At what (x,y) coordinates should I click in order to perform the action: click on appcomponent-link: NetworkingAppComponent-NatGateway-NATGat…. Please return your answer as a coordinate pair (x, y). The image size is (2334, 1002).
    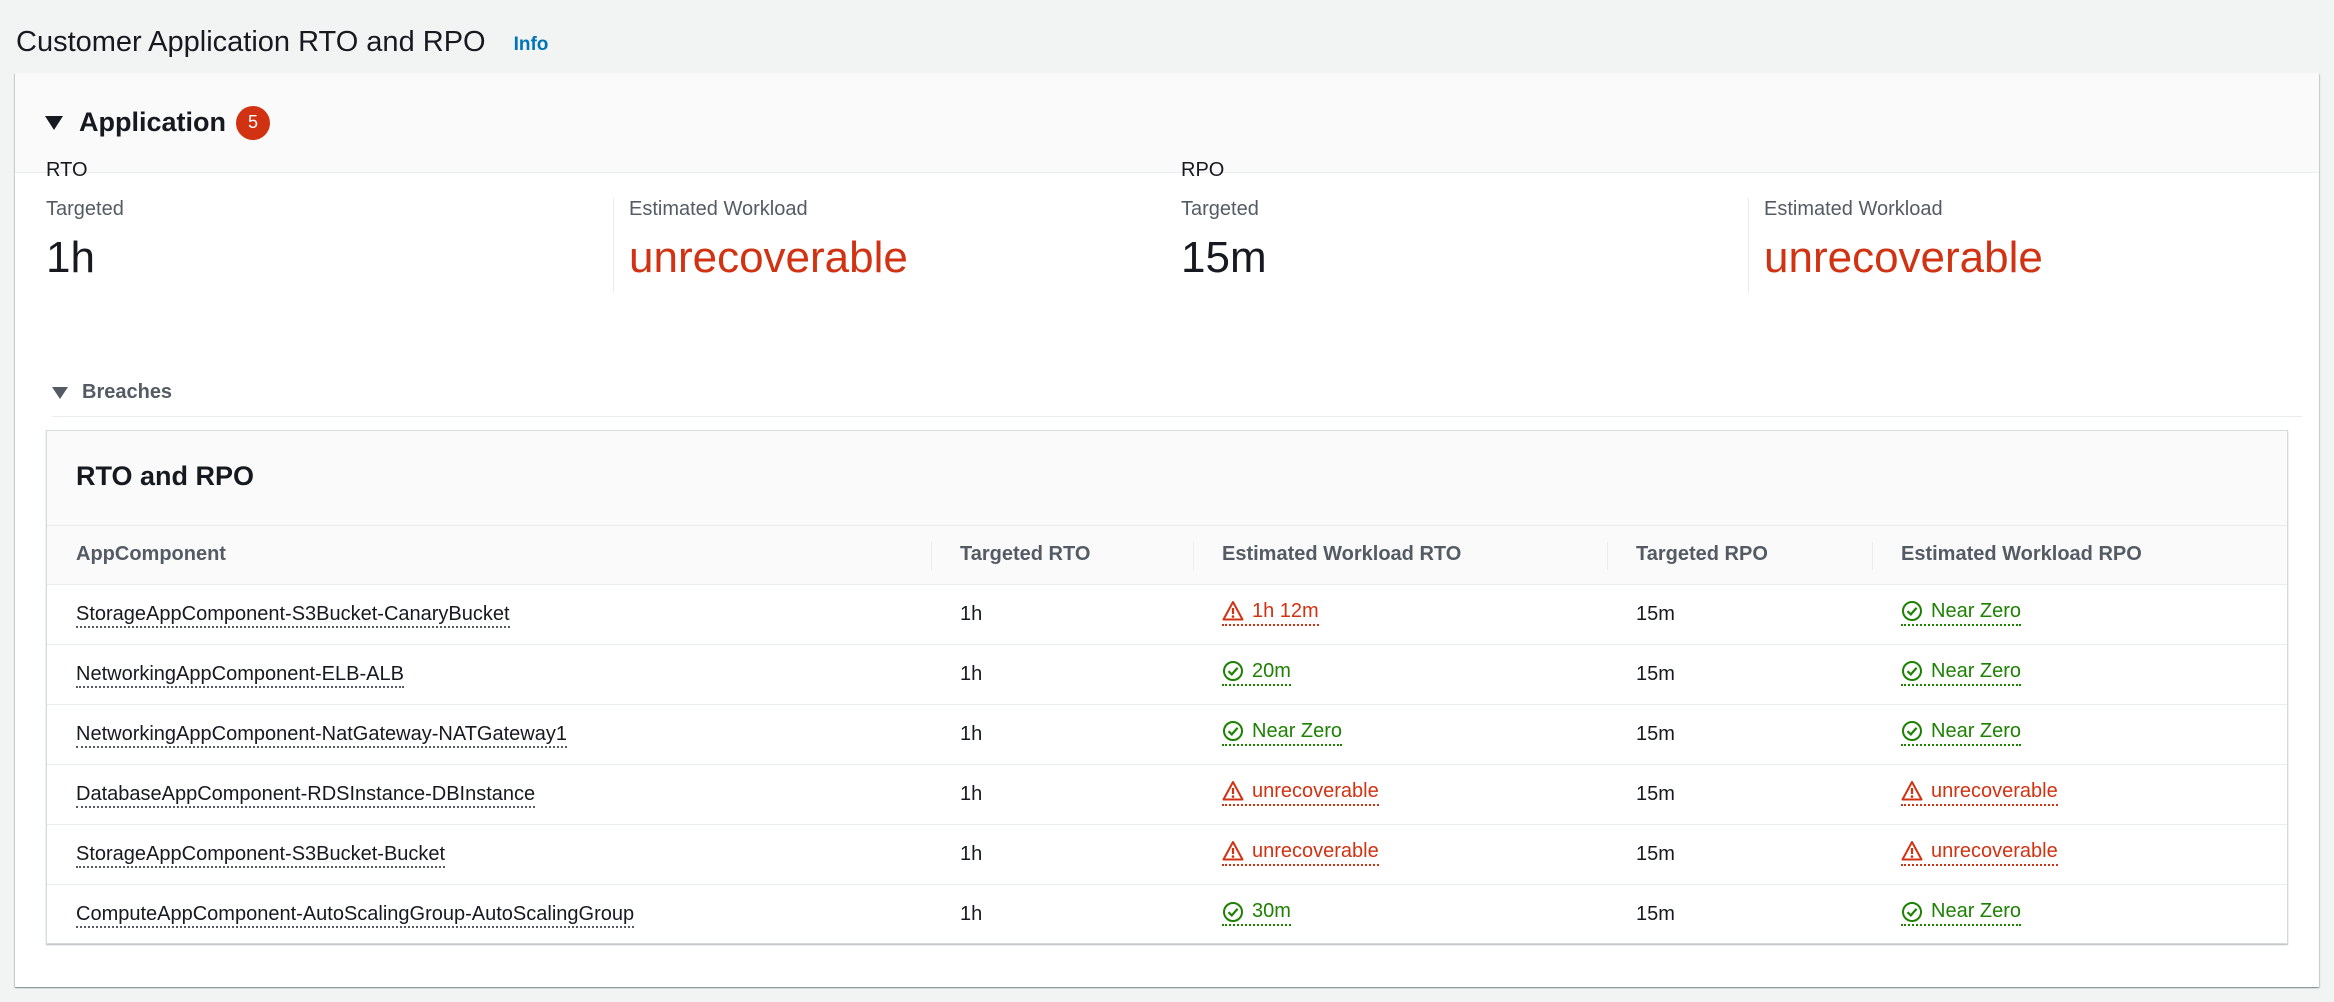
    Looking at the image, I should click on (321, 735).